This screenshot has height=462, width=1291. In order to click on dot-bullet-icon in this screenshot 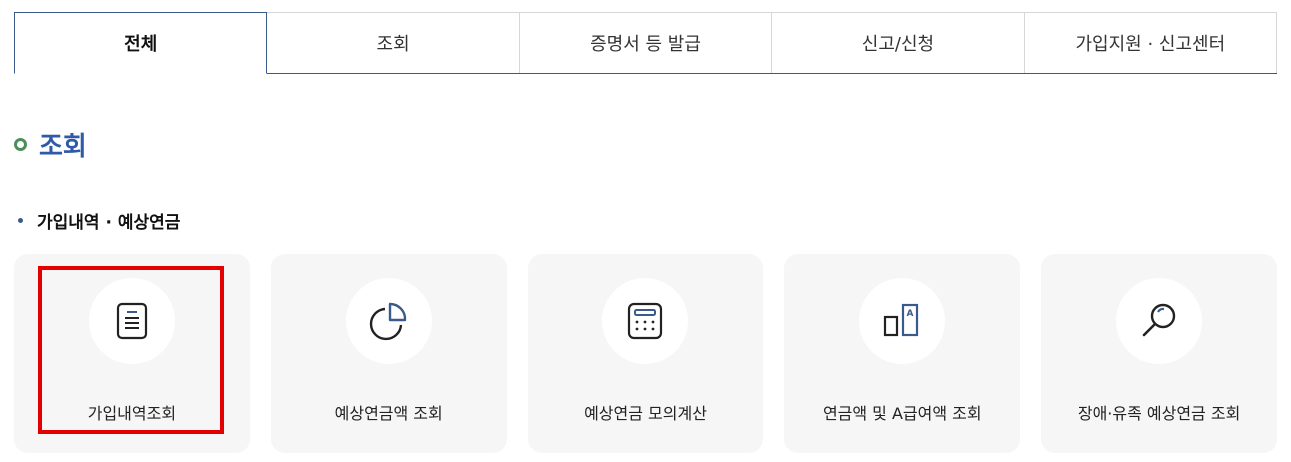, I will do `click(20, 220)`.